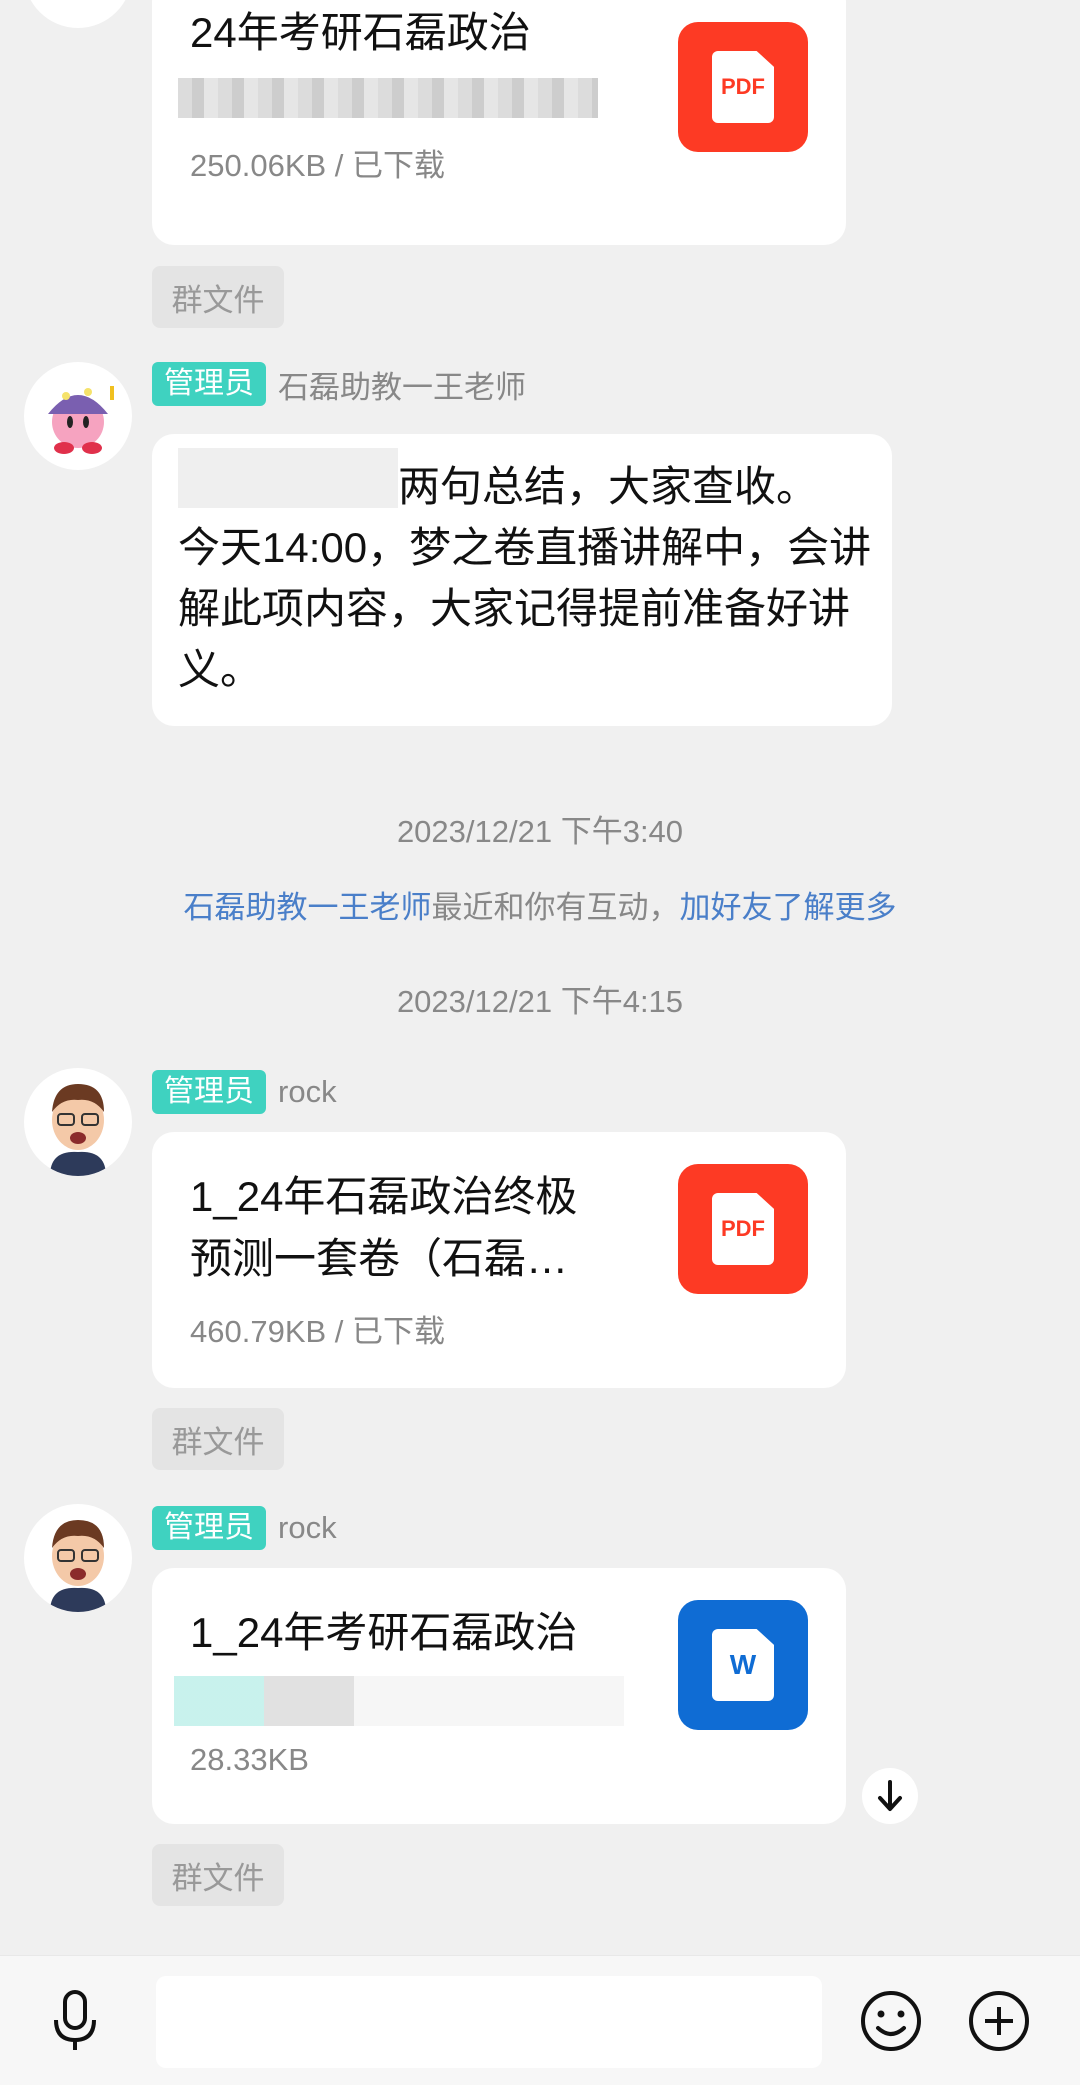 The image size is (1080, 2085). I want to click on sender-name: 石磊助教一王老师, so click(402, 384).